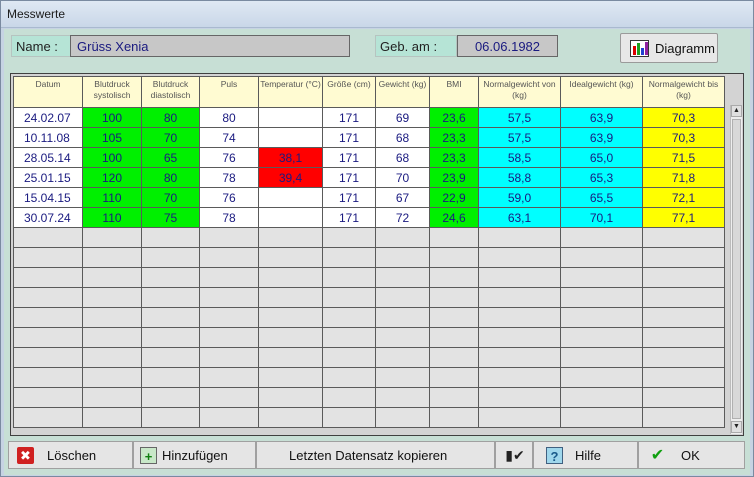  What do you see at coordinates (454, 117) in the screenshot?
I see `table-cell: 23,6` at bounding box center [454, 117].